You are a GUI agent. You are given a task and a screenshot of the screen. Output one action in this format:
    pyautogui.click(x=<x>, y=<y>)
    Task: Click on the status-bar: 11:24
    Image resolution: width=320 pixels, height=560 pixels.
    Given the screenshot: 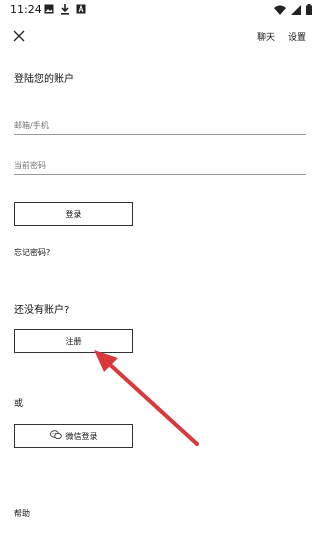 What is the action you would take?
    pyautogui.click(x=160, y=10)
    